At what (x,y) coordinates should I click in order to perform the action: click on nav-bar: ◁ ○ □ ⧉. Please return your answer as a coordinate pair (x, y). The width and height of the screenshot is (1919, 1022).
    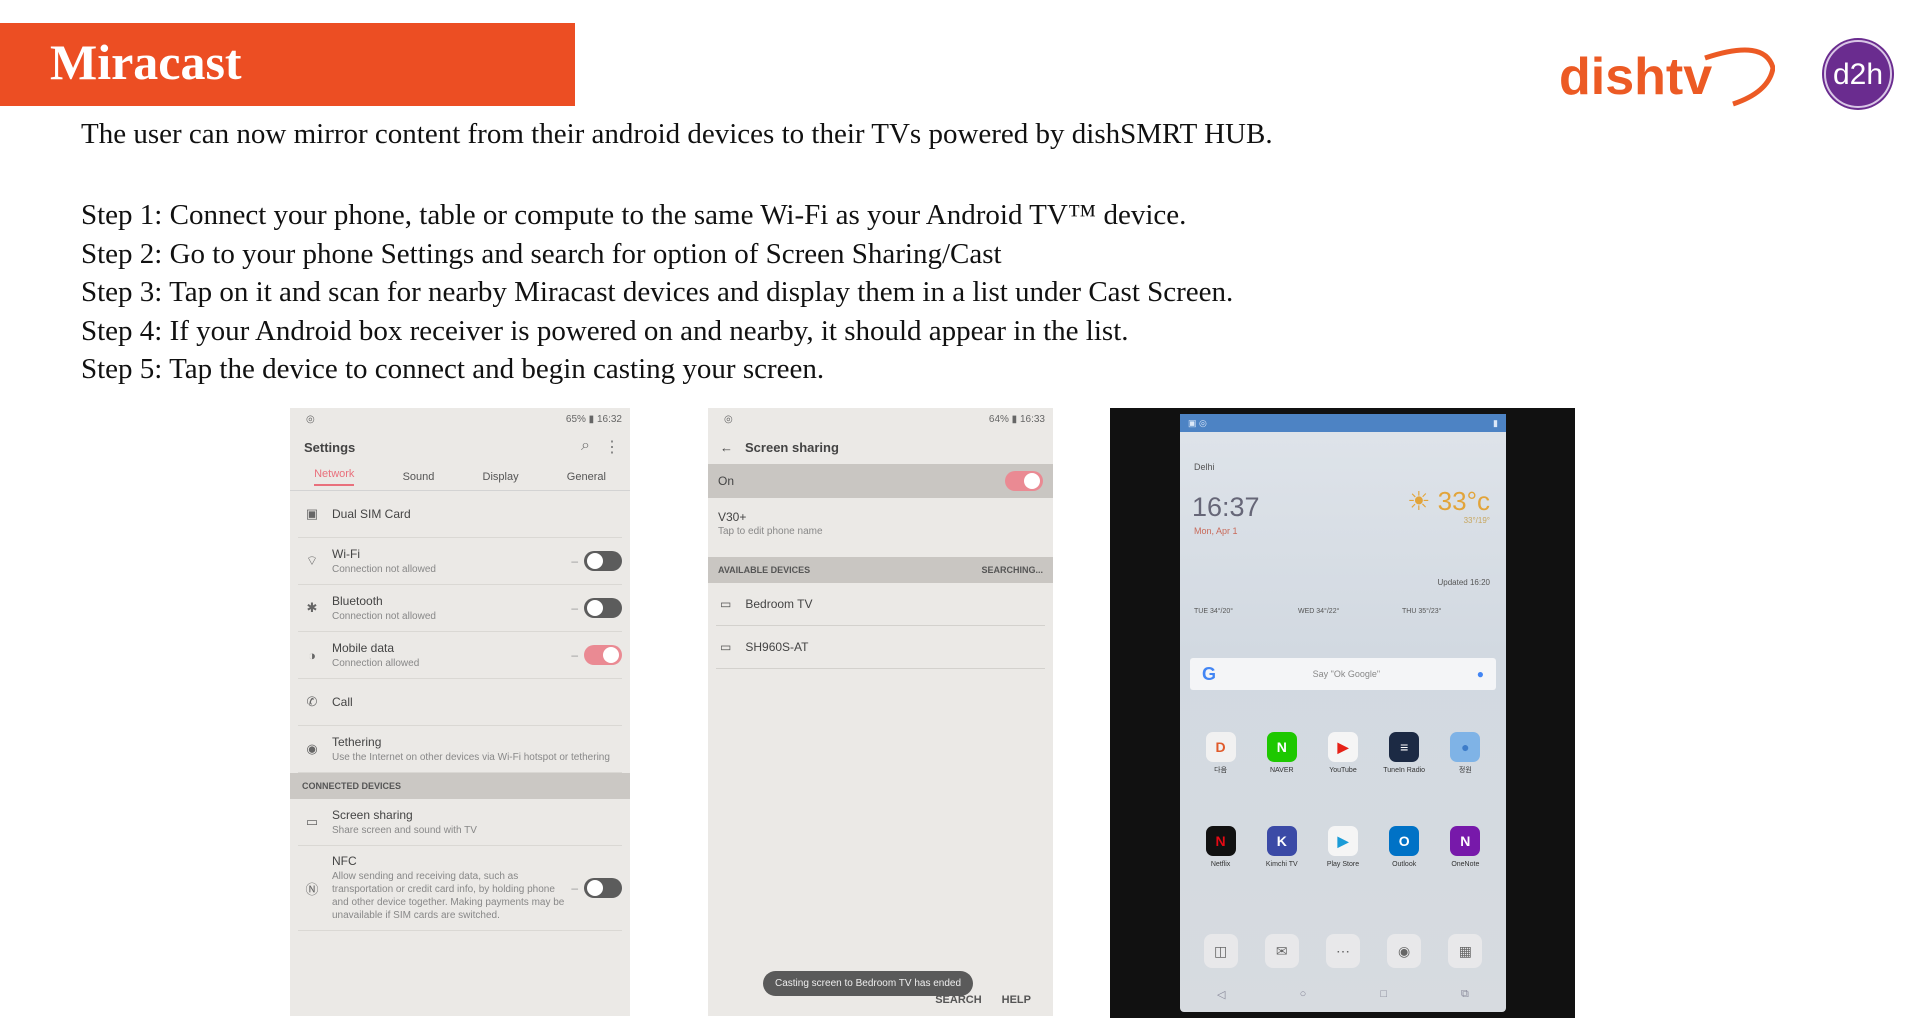
    Looking at the image, I should click on (1343, 994).